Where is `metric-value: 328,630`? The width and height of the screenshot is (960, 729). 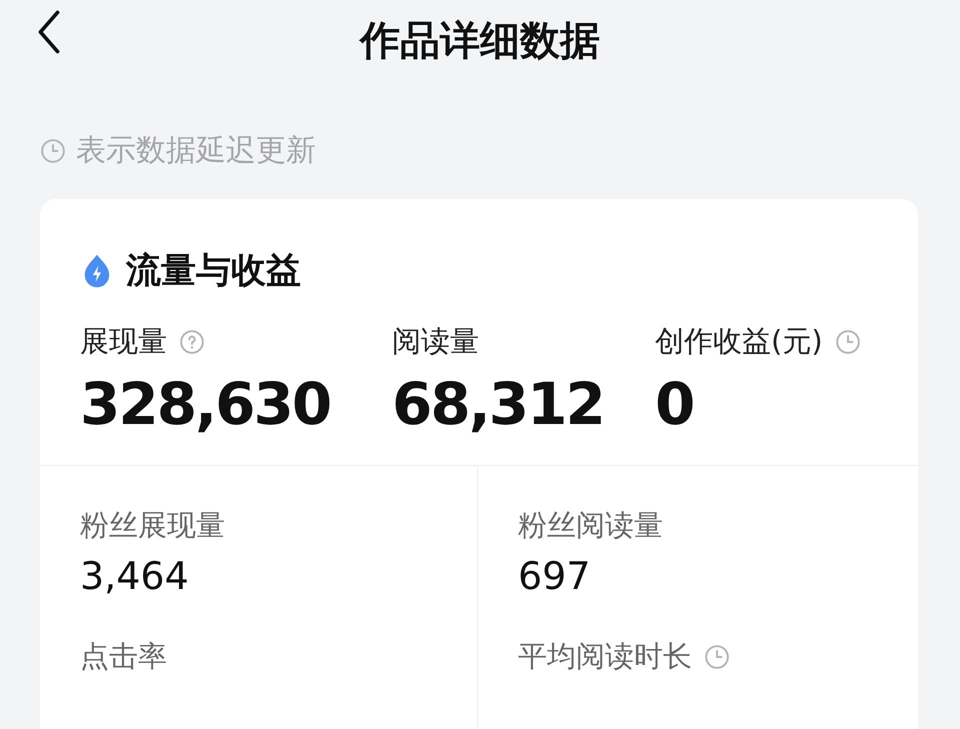
metric-value: 328,630 is located at coordinates (206, 404).